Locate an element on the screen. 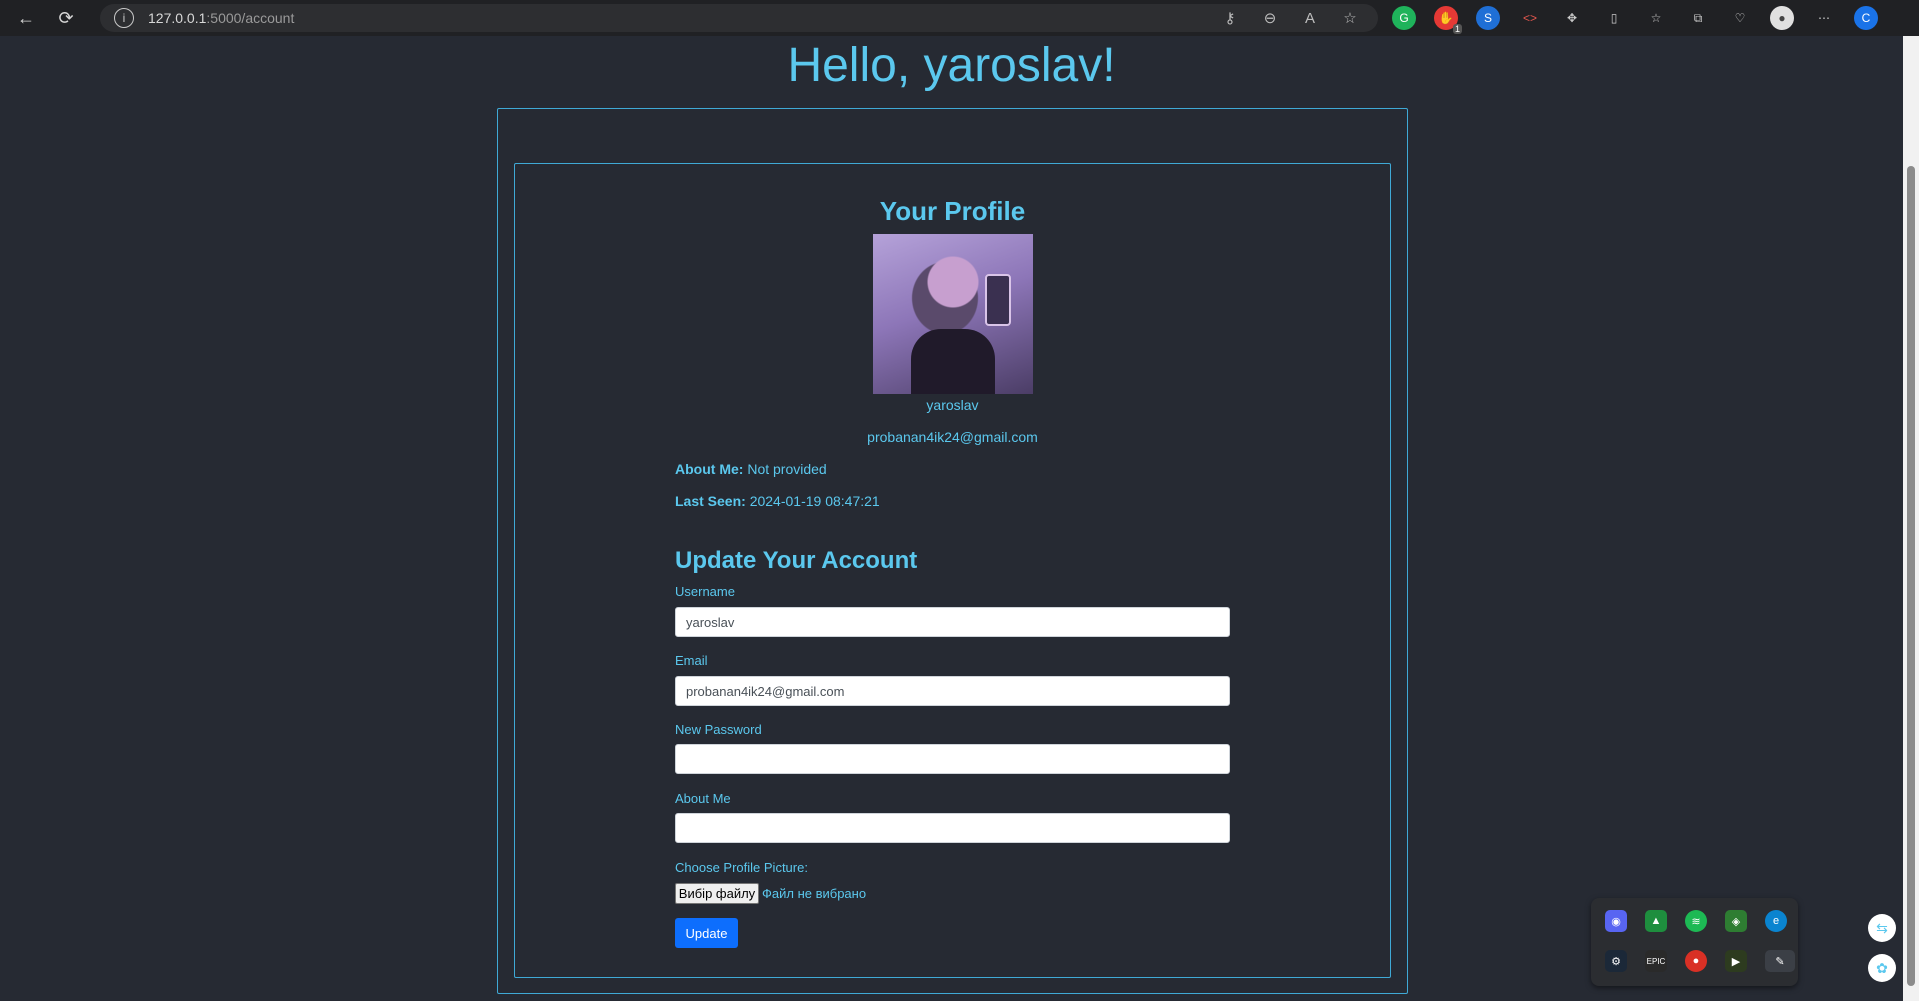 The image size is (1919, 1001). last-seen-value: 2024-01-19 08:47:21 is located at coordinates (814, 501).